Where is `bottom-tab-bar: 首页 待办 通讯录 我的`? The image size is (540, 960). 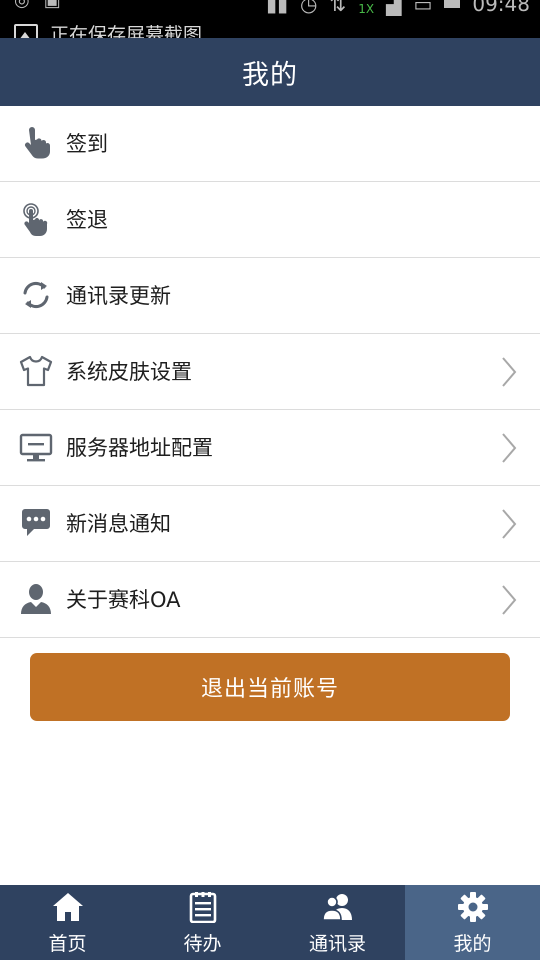
bottom-tab-bar: 首页 待办 通讯录 我的 is located at coordinates (270, 922).